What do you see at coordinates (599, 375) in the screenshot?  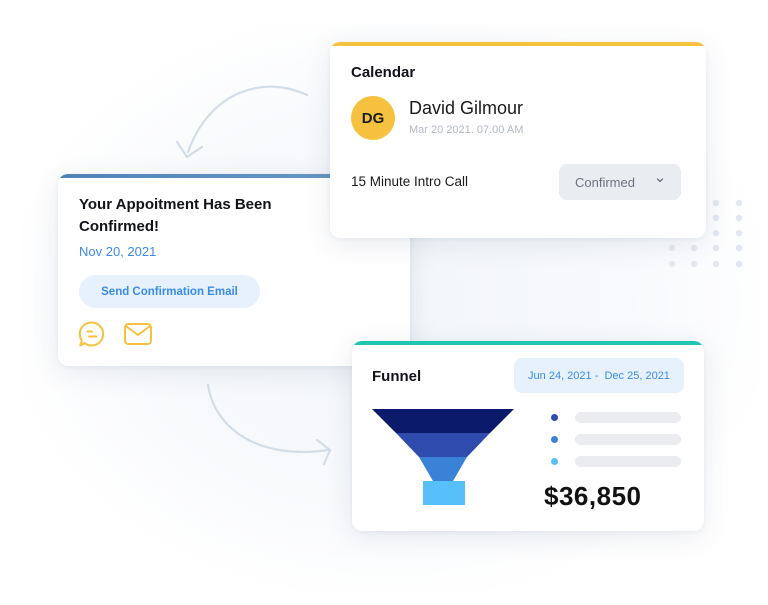 I see `date-range-picker: Jun 24, 2021 - Dec 25, 2021` at bounding box center [599, 375].